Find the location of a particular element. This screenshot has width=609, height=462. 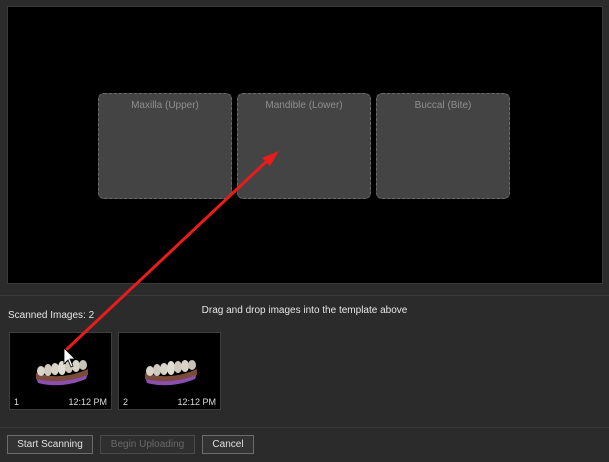

slot-maxilla: Maxilla (Upper) is located at coordinates (165, 146).